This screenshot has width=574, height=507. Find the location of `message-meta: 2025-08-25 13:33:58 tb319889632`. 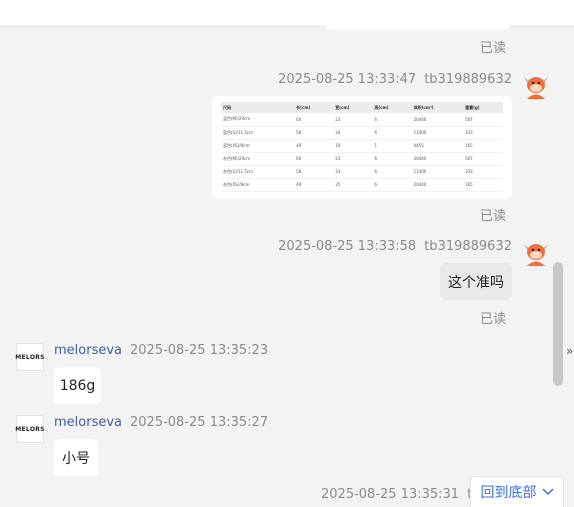

message-meta: 2025-08-25 13:33:58 tb319889632 is located at coordinates (395, 246).